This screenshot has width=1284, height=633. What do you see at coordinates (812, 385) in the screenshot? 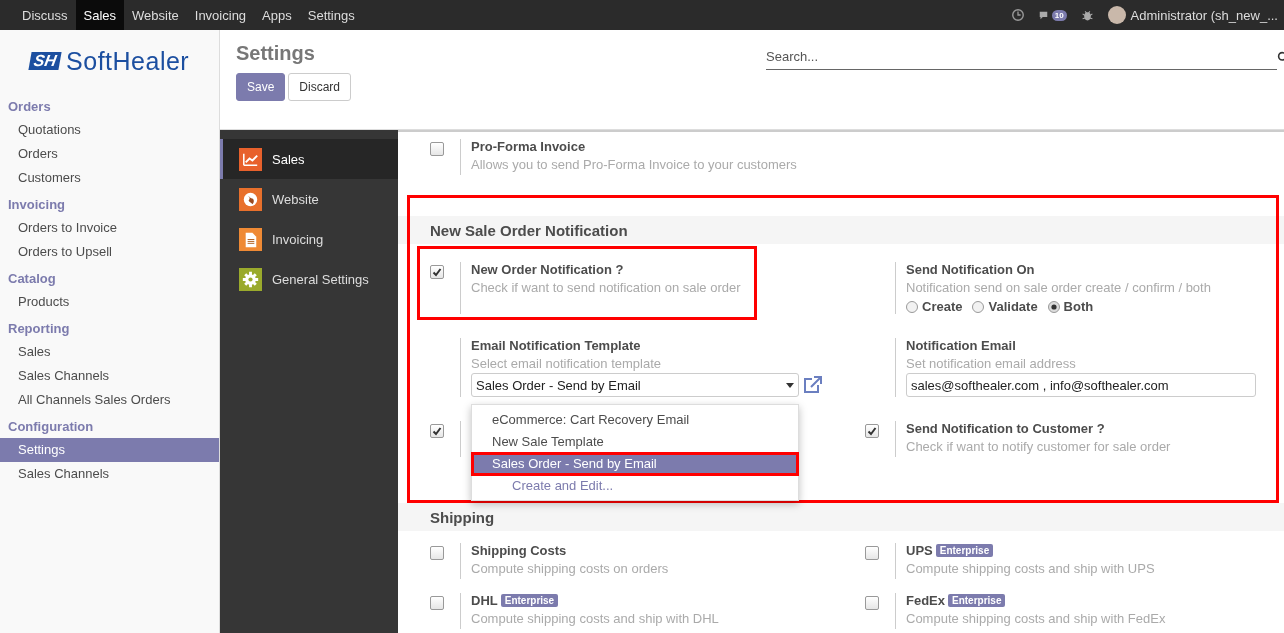
I see `external-link-icon` at bounding box center [812, 385].